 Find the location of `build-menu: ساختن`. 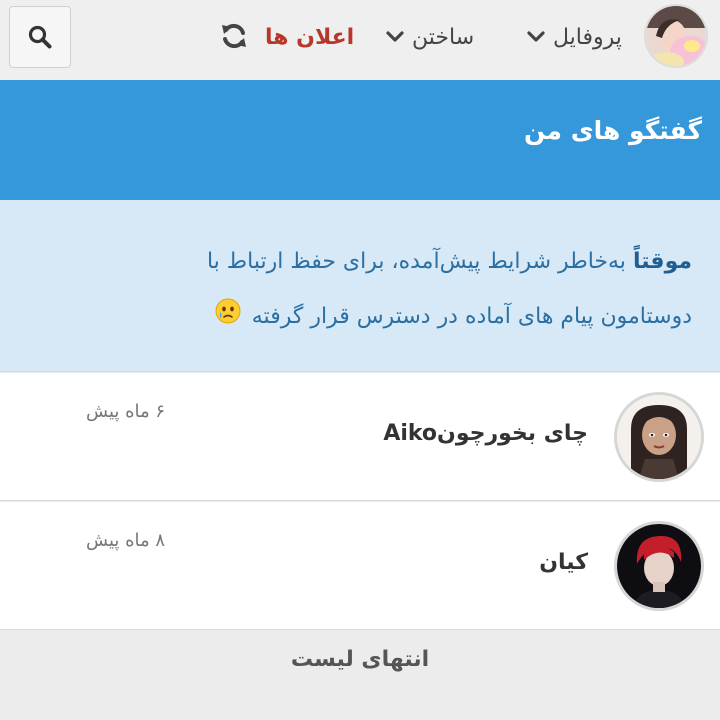

build-menu: ساختن is located at coordinates (430, 37).